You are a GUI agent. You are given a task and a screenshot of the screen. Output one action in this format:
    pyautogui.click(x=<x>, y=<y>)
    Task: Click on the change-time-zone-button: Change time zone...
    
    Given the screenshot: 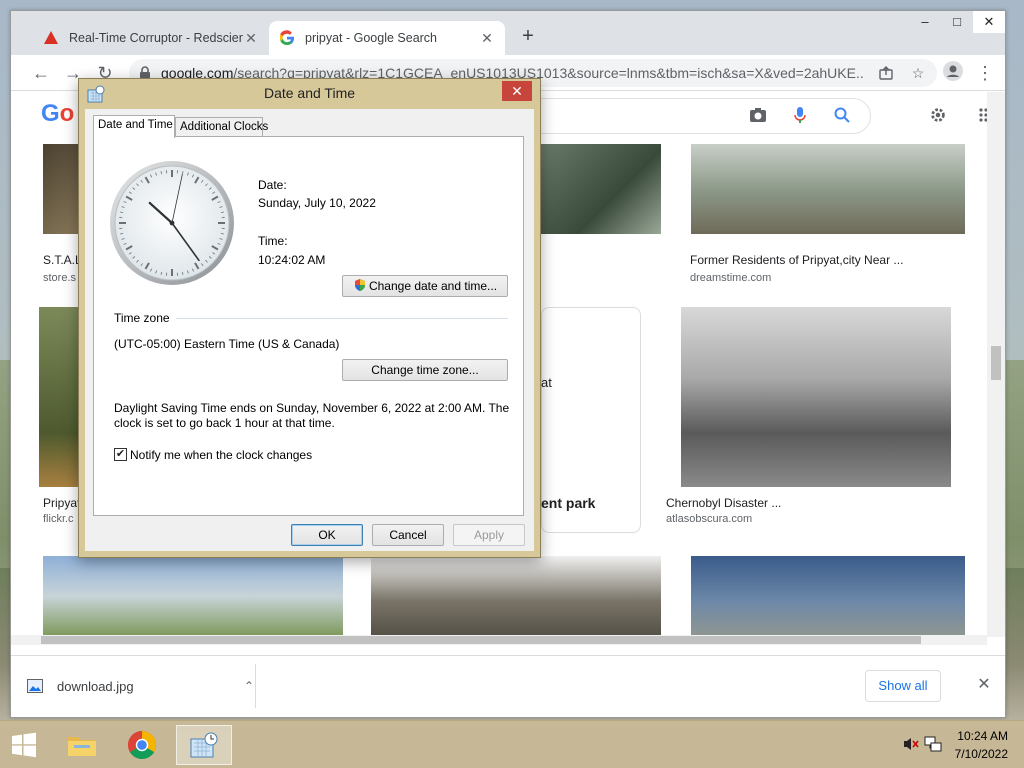 What is the action you would take?
    pyautogui.click(x=425, y=370)
    